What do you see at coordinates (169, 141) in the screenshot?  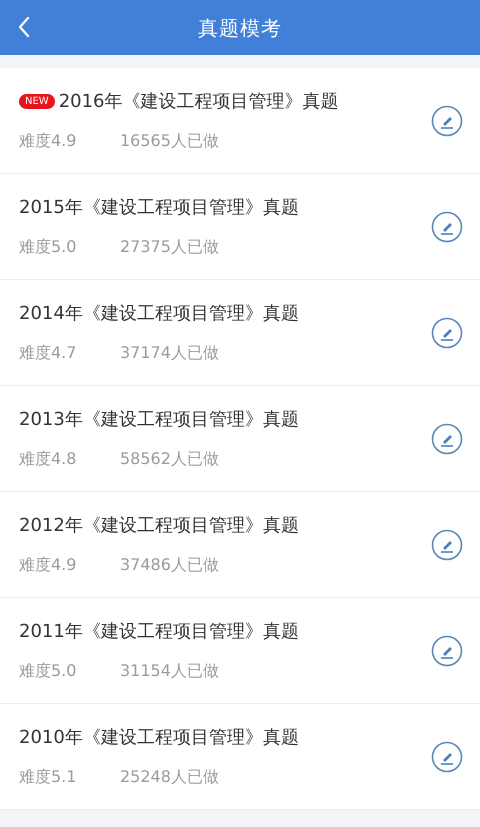 I see `done-count: 16565人已做` at bounding box center [169, 141].